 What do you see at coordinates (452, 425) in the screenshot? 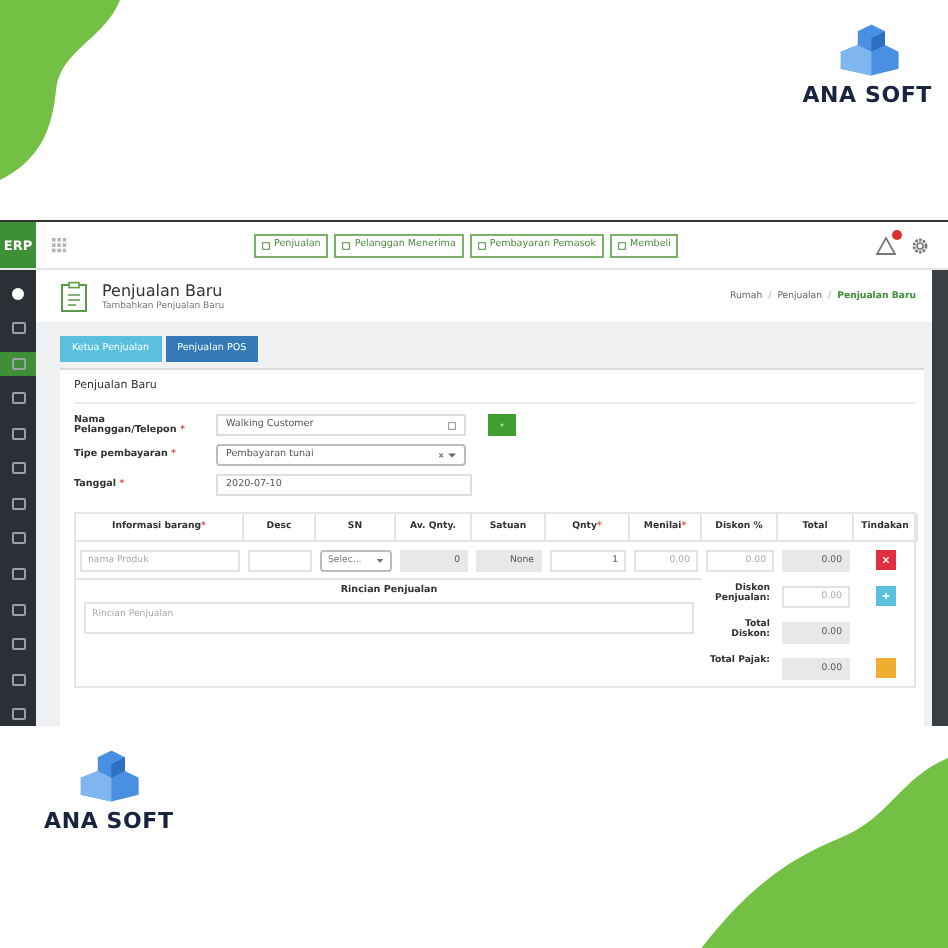
I see `calendar-icon` at bounding box center [452, 425].